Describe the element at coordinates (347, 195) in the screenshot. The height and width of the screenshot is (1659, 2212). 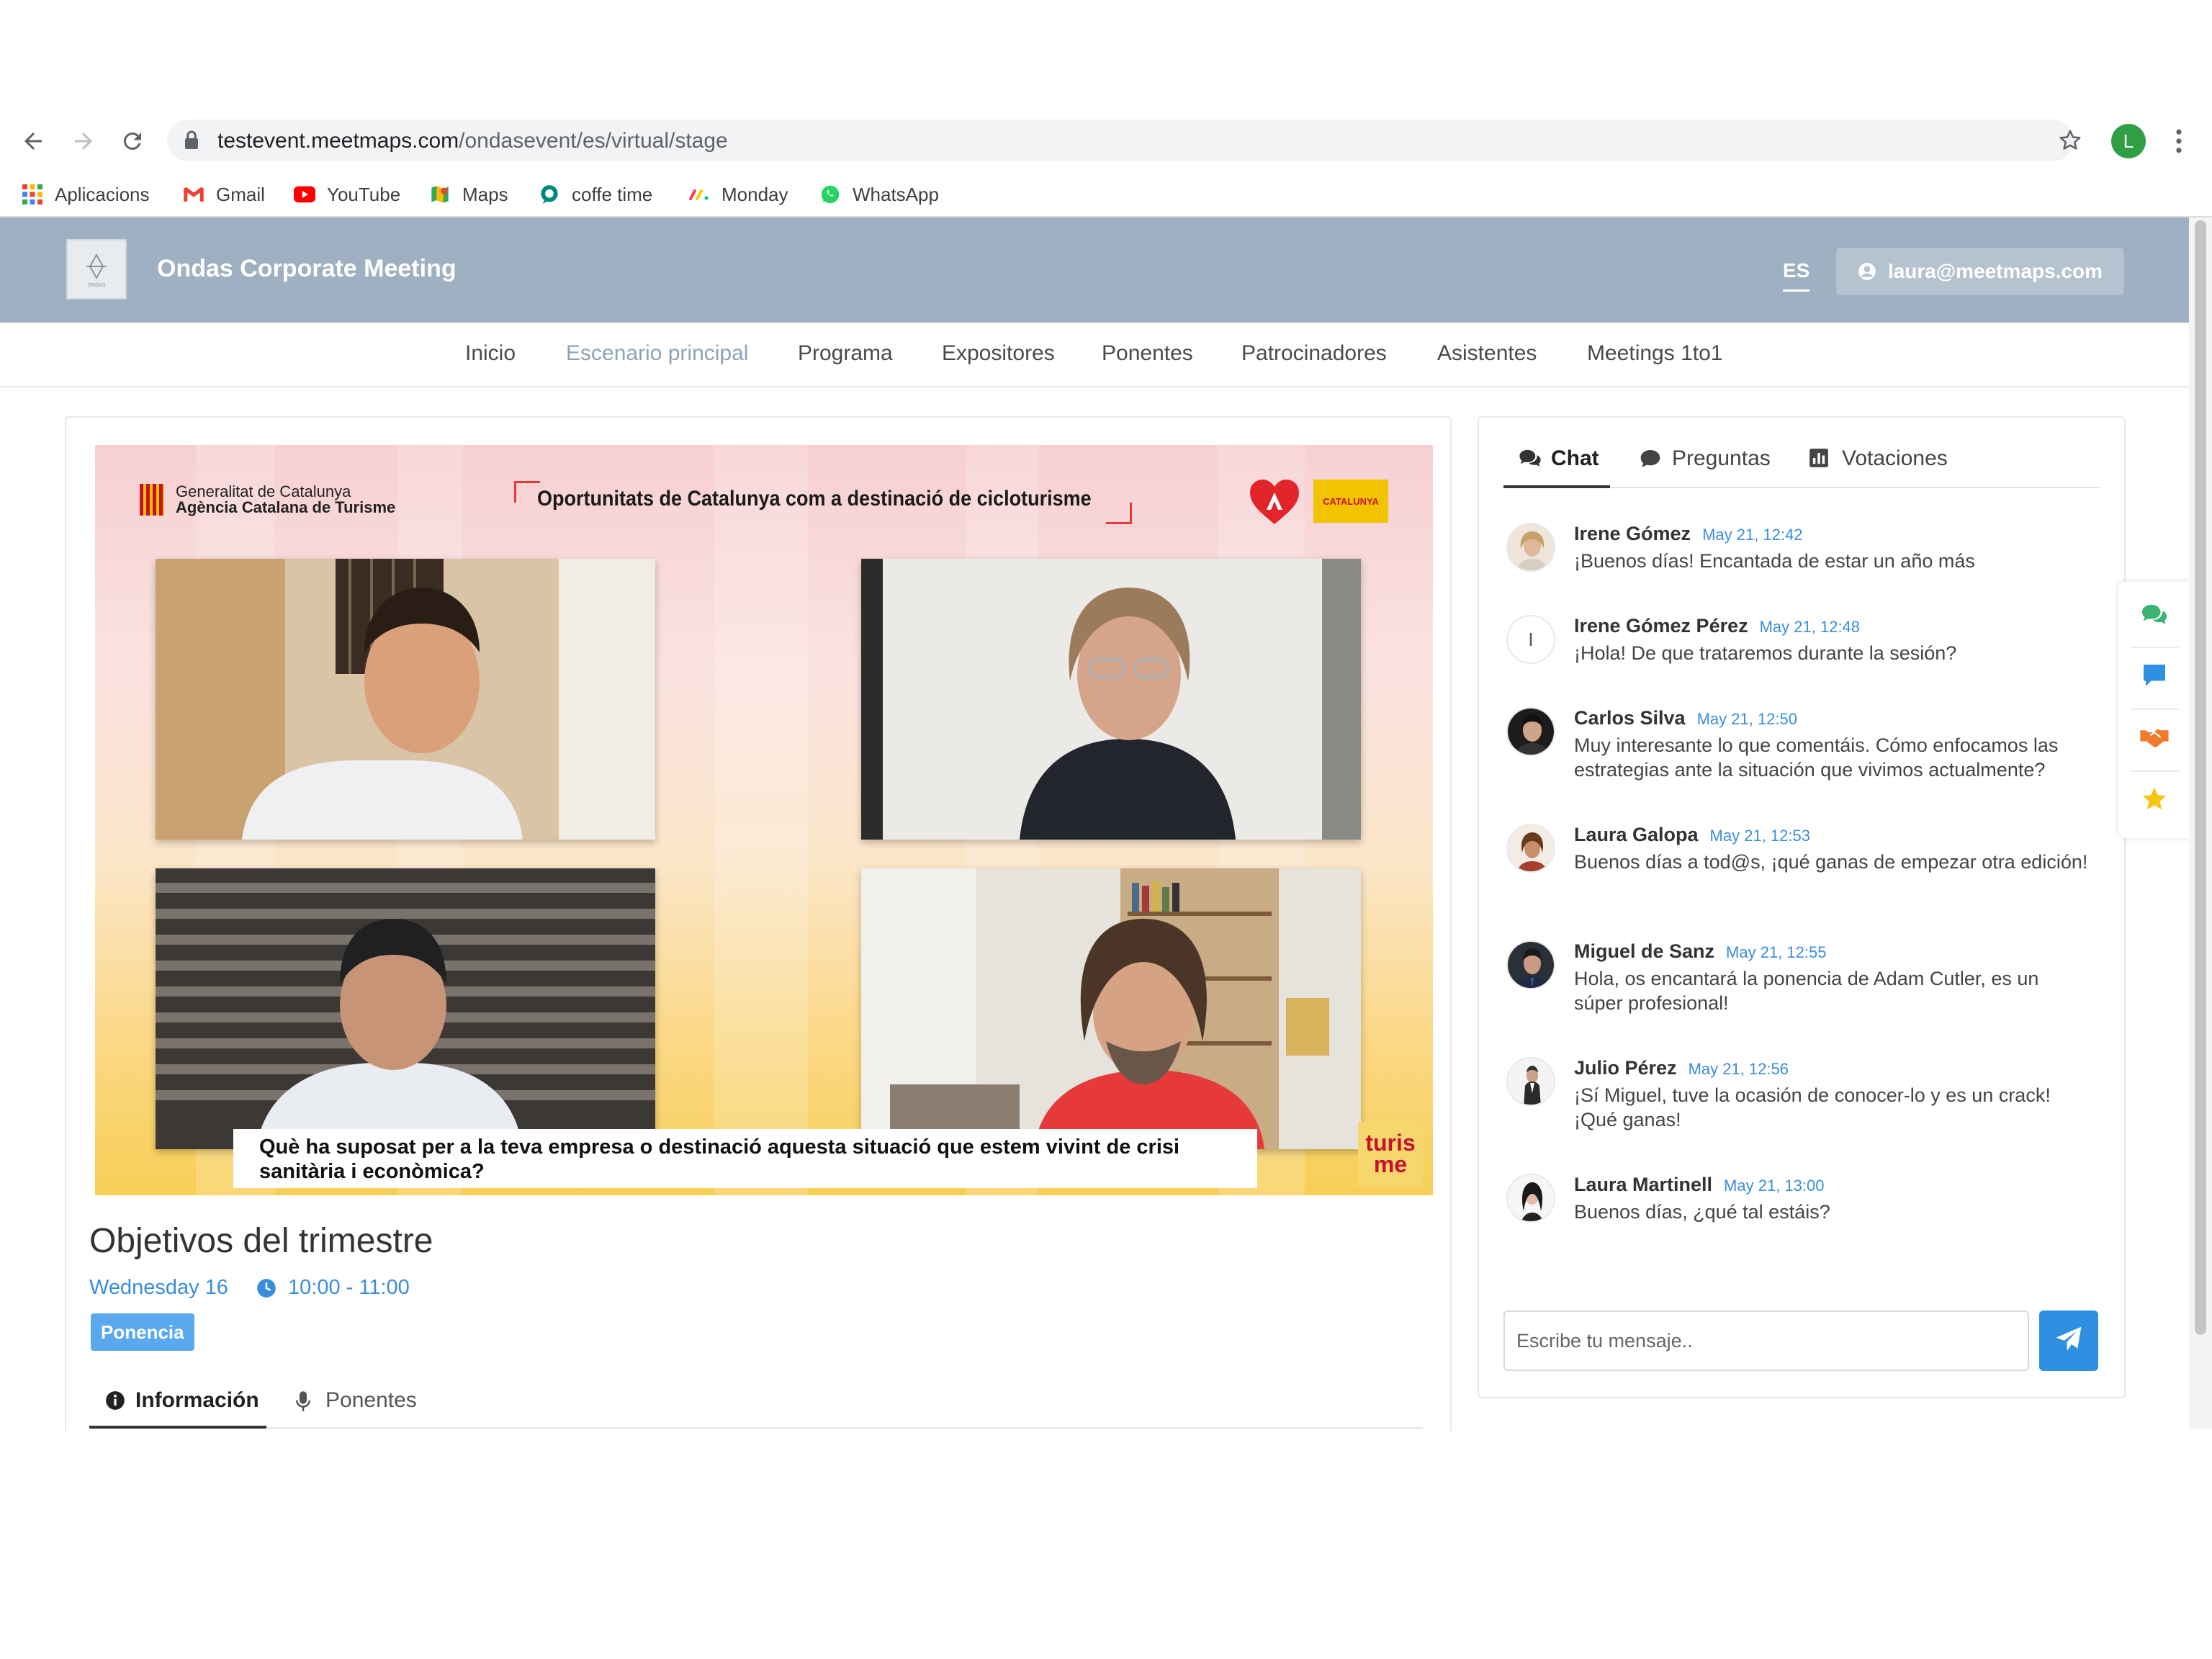
I see `bookmark-youtube: YouTube` at that location.